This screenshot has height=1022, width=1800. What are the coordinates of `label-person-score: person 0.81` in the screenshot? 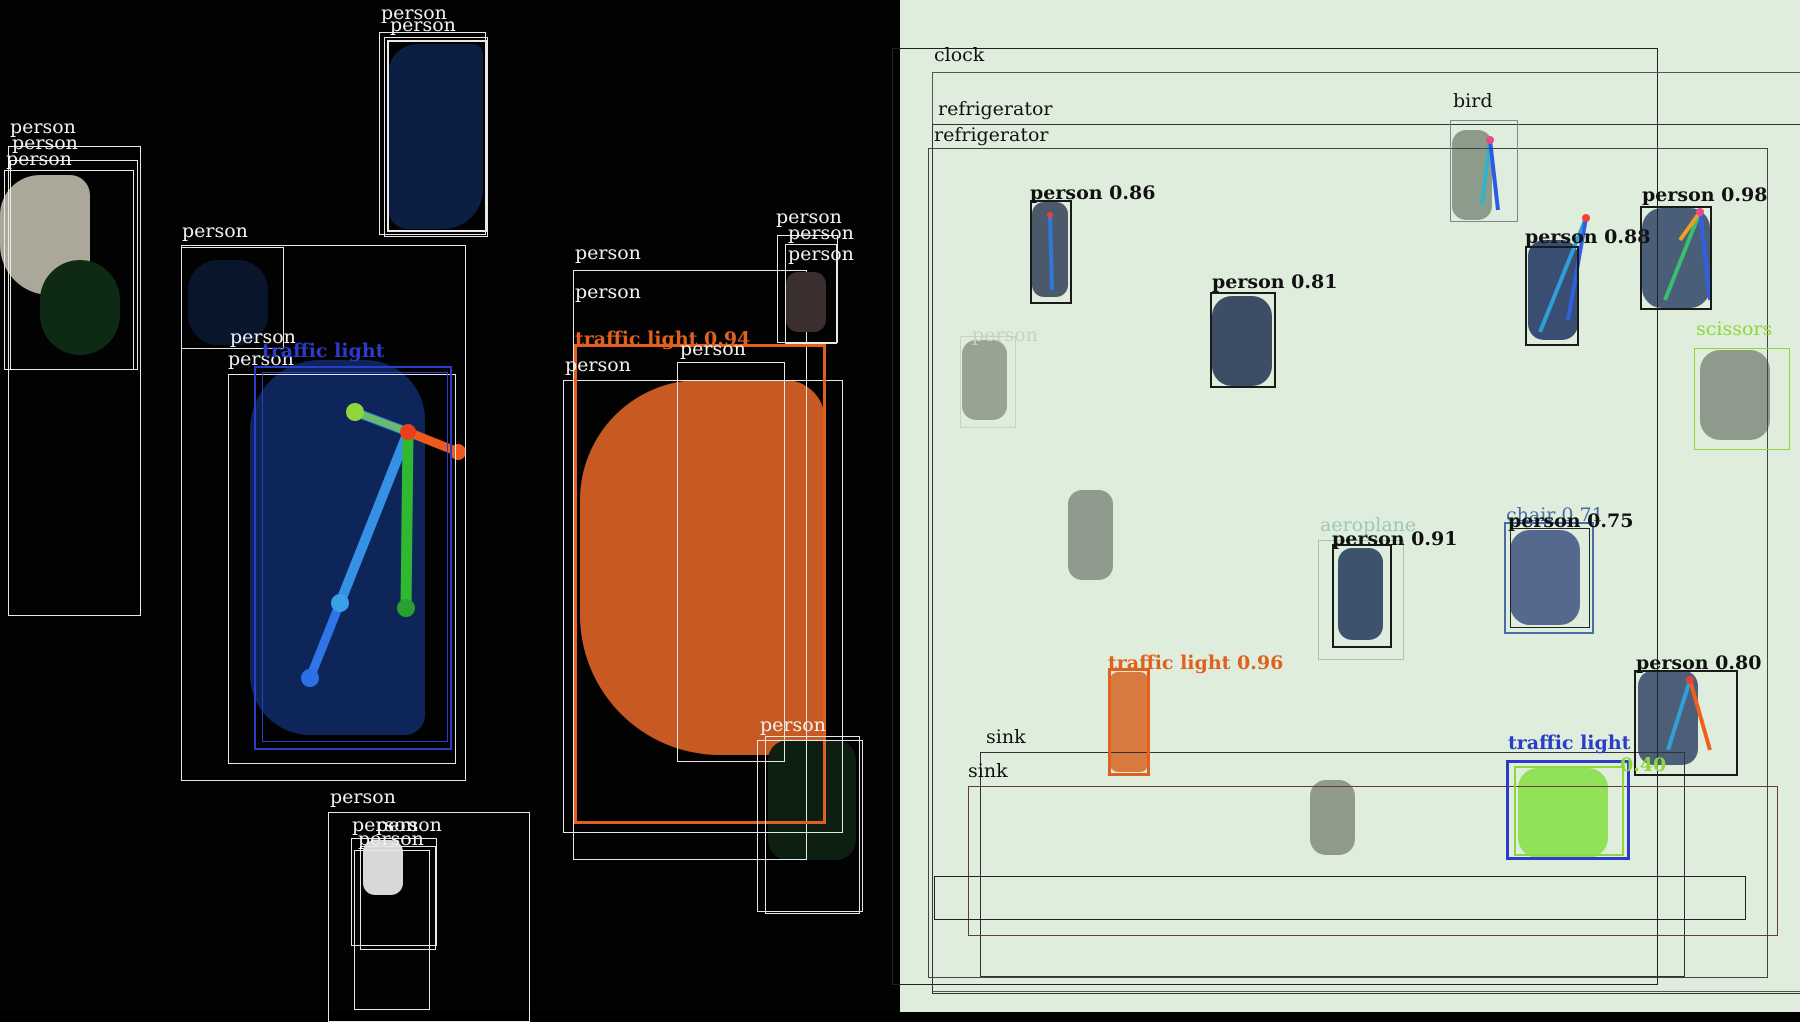 It's located at (1275, 282).